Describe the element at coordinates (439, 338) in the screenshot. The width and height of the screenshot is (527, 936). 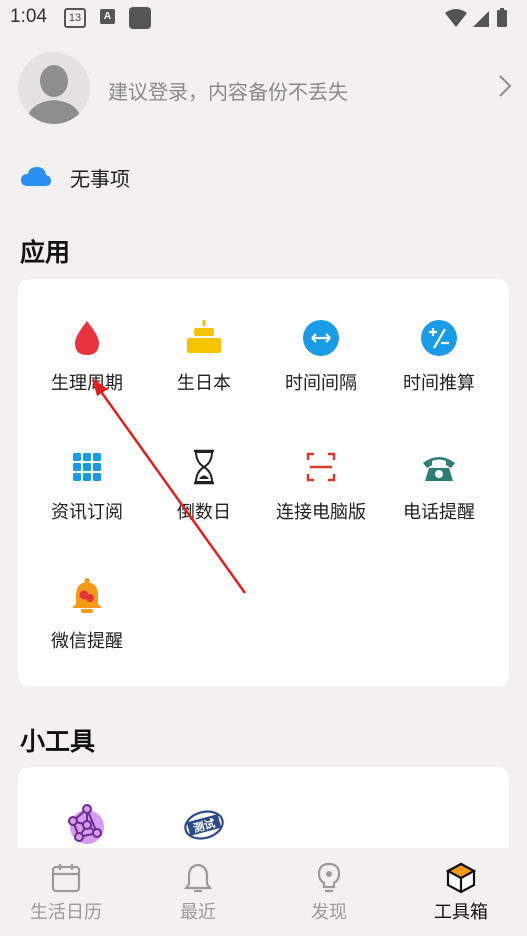
I see `plus-minus-icon` at that location.